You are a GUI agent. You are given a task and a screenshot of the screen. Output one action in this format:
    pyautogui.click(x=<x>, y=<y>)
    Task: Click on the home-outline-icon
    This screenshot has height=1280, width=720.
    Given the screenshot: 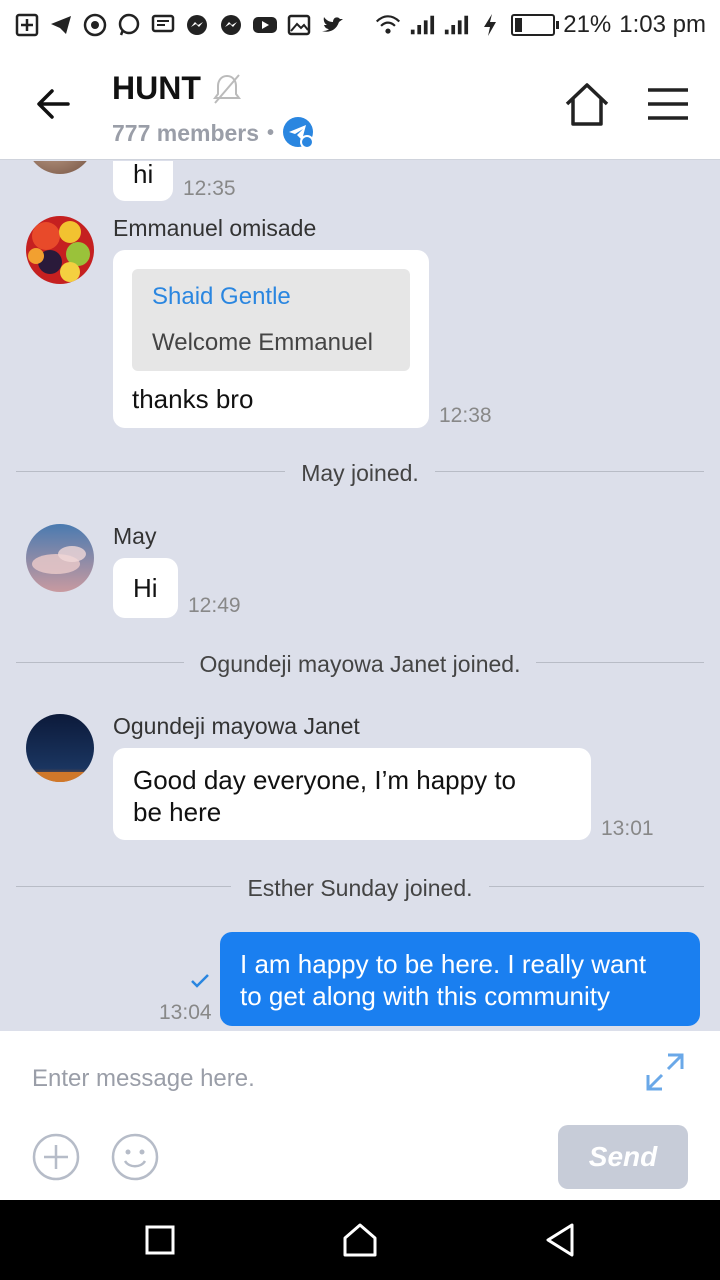 What is the action you would take?
    pyautogui.click(x=360, y=1240)
    